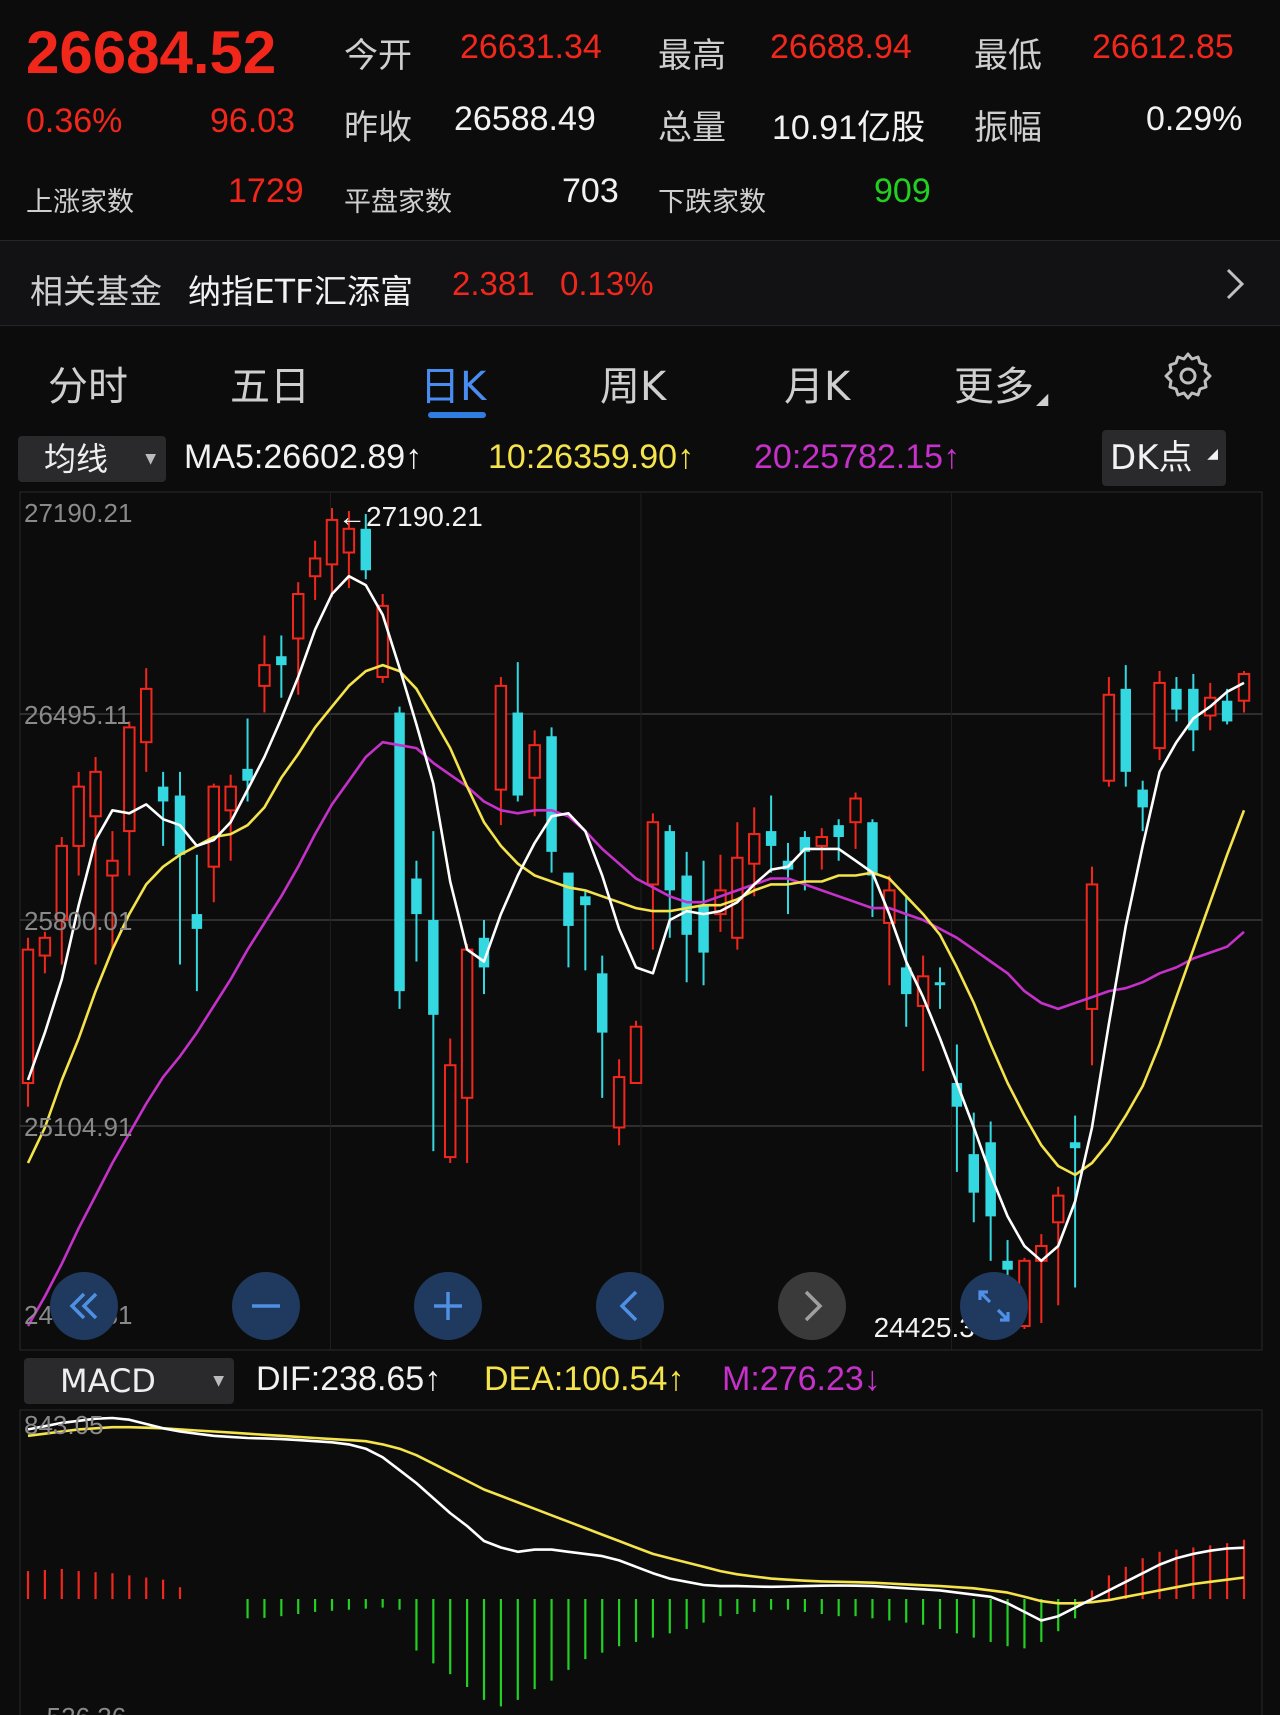 This screenshot has width=1280, height=1715. What do you see at coordinates (218, 1381) in the screenshot?
I see `dropdown-arrow-icon: ▼` at bounding box center [218, 1381].